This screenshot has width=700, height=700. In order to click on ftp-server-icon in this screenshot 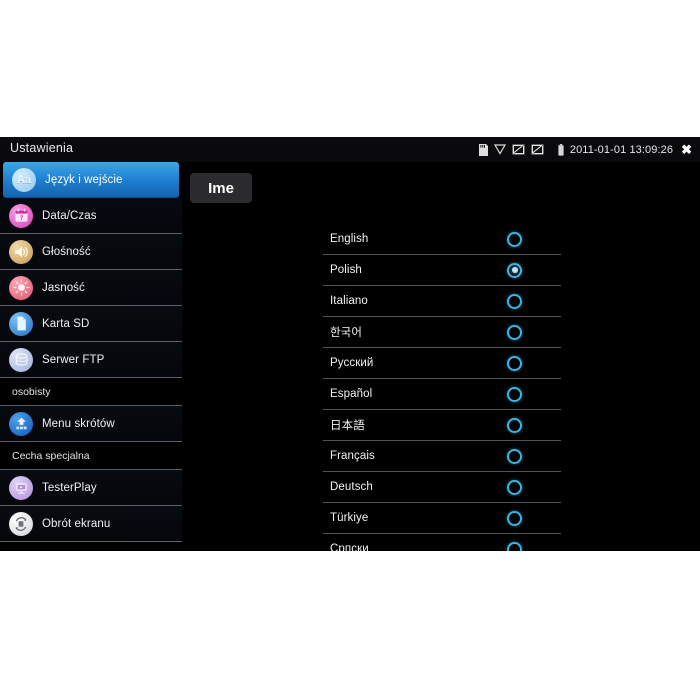, I will do `click(21, 359)`.